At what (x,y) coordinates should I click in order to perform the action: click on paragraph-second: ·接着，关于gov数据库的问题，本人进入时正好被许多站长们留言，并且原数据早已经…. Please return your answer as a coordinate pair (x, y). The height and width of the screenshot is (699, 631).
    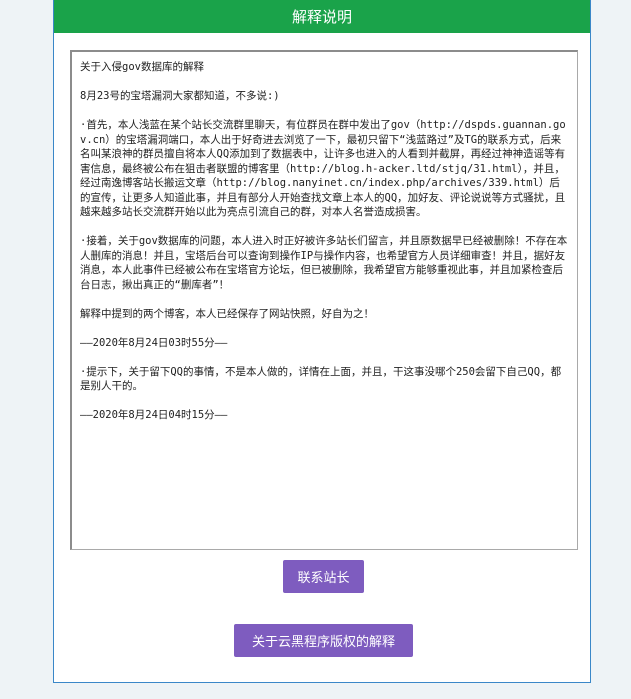
    Looking at the image, I should click on (324, 263).